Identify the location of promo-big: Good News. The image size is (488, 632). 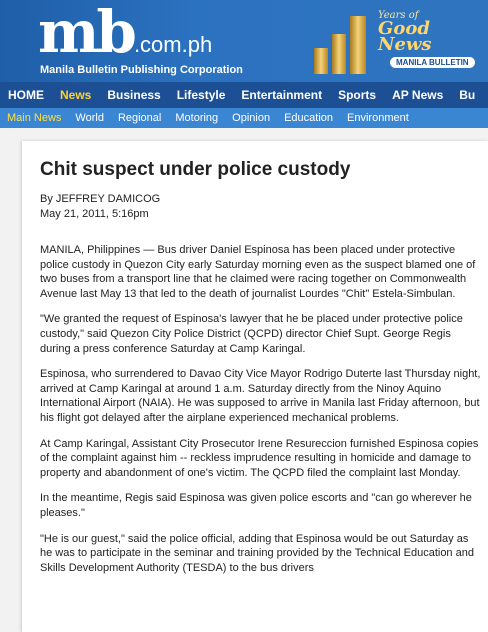
(405, 36).